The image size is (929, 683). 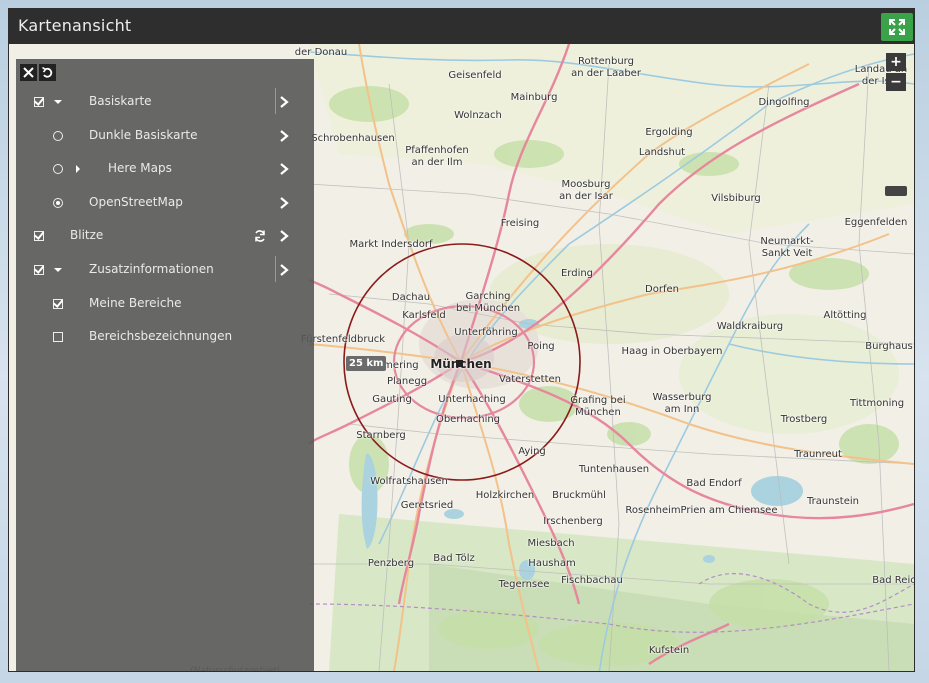 What do you see at coordinates (260, 236) in the screenshot?
I see `refresh-icon` at bounding box center [260, 236].